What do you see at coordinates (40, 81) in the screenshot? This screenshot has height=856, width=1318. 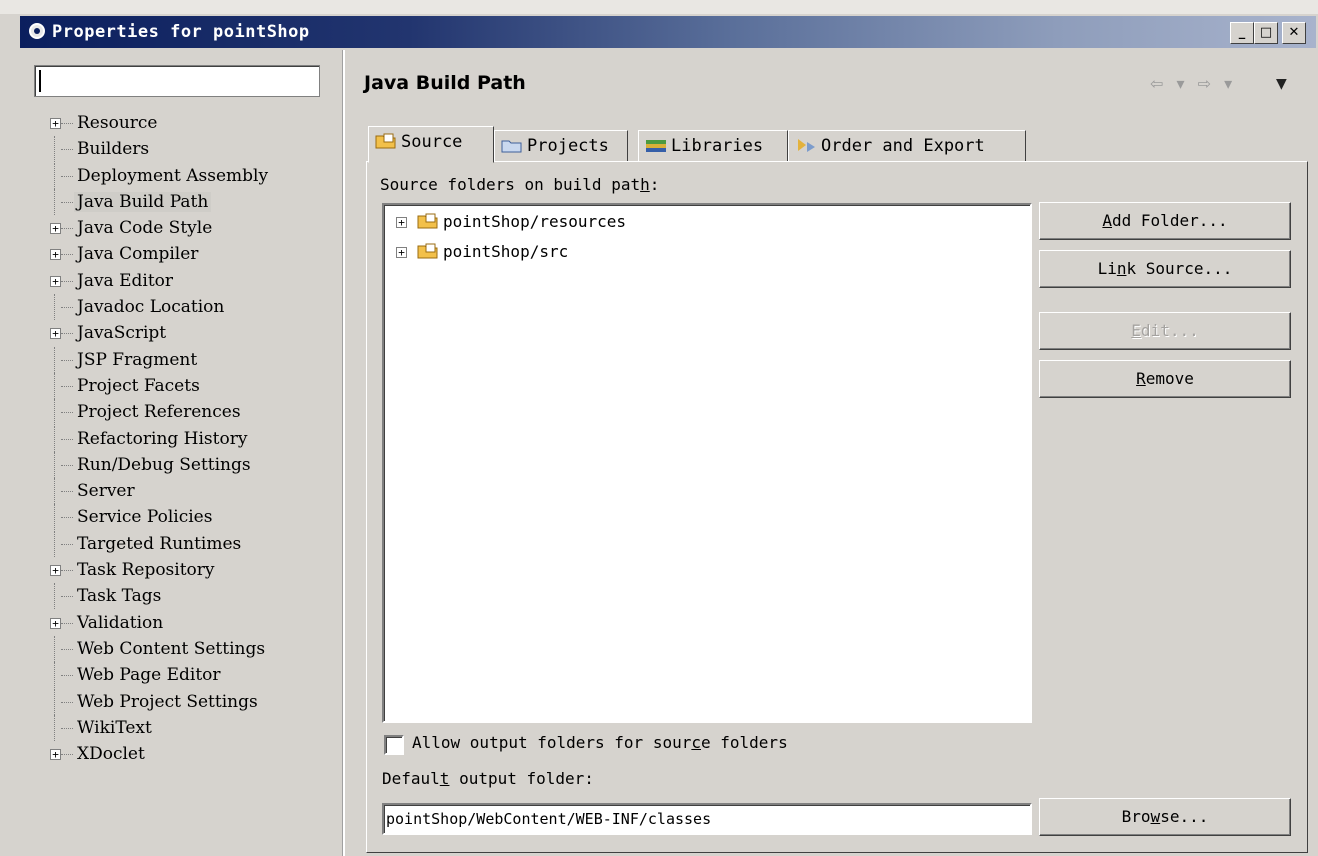 I see `text-caret` at bounding box center [40, 81].